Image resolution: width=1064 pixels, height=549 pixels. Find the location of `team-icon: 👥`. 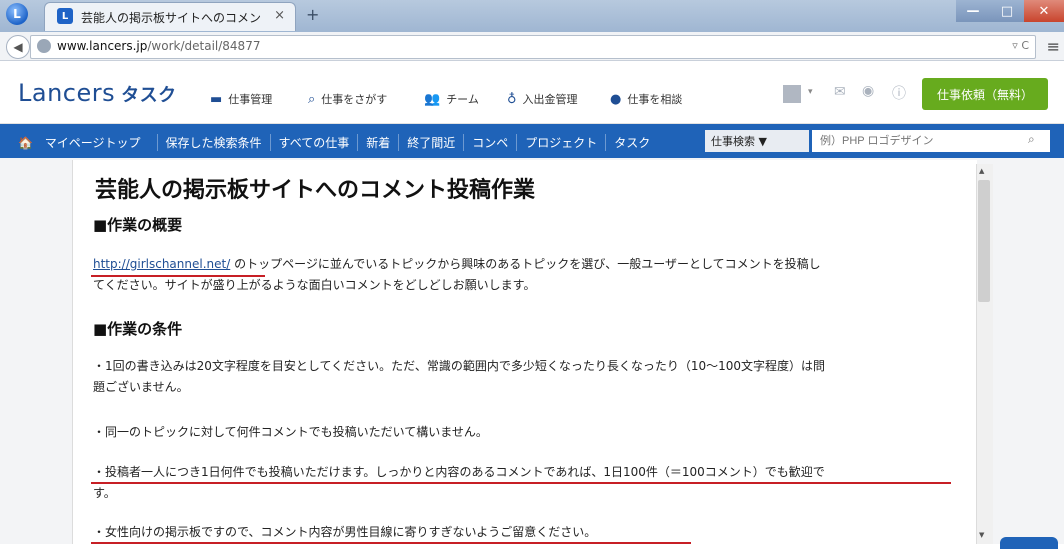

team-icon: 👥 is located at coordinates (432, 99).